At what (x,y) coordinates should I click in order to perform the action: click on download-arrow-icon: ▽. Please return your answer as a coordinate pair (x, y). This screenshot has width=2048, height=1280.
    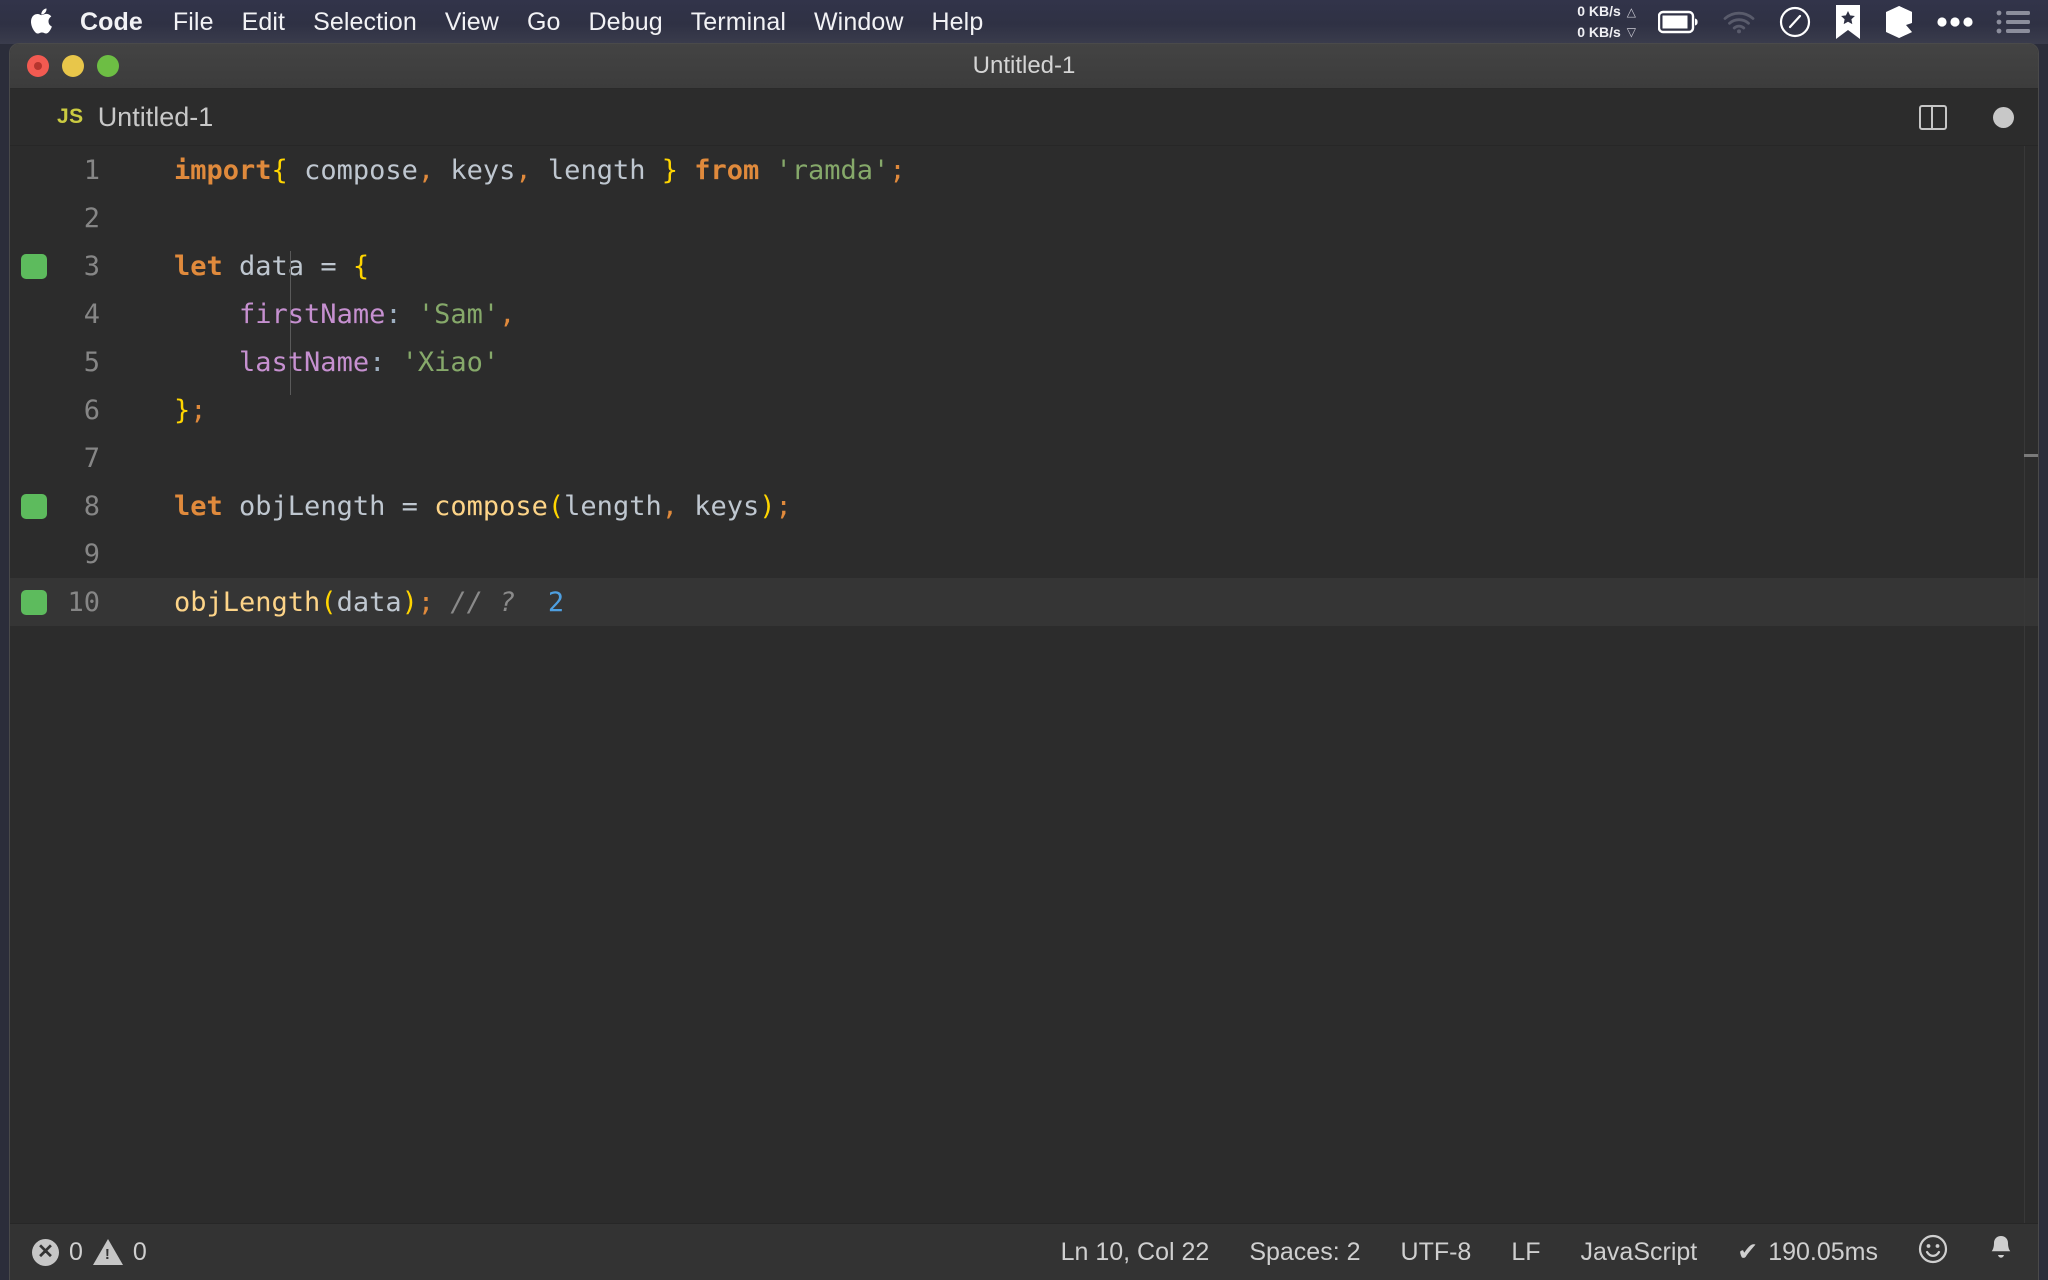
    Looking at the image, I should click on (1631, 32).